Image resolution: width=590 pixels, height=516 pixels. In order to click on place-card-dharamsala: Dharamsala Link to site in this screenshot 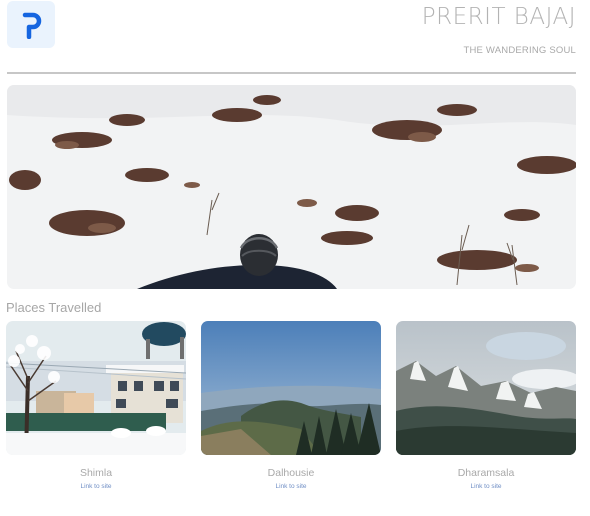, I will do `click(486, 405)`.